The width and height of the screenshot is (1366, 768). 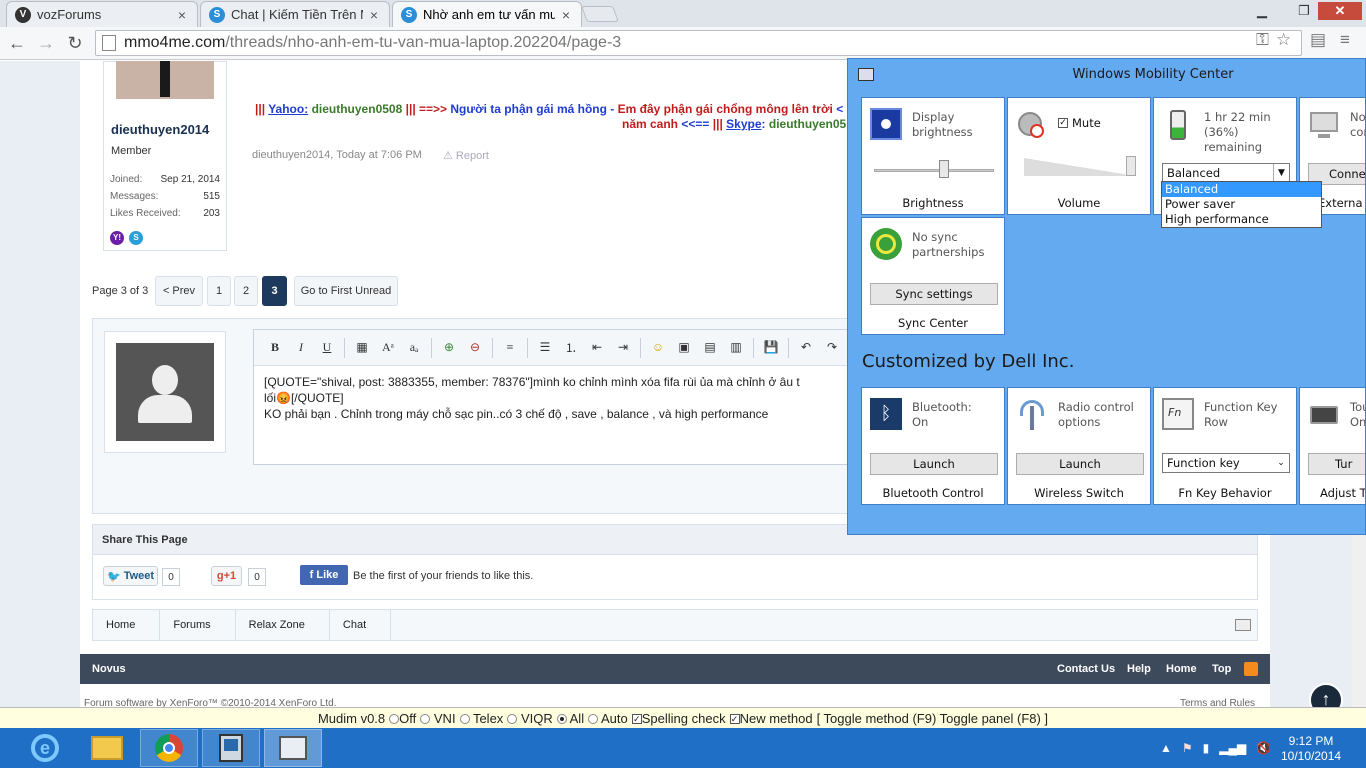 I want to click on volume-slider-thumb, so click(x=1131, y=166).